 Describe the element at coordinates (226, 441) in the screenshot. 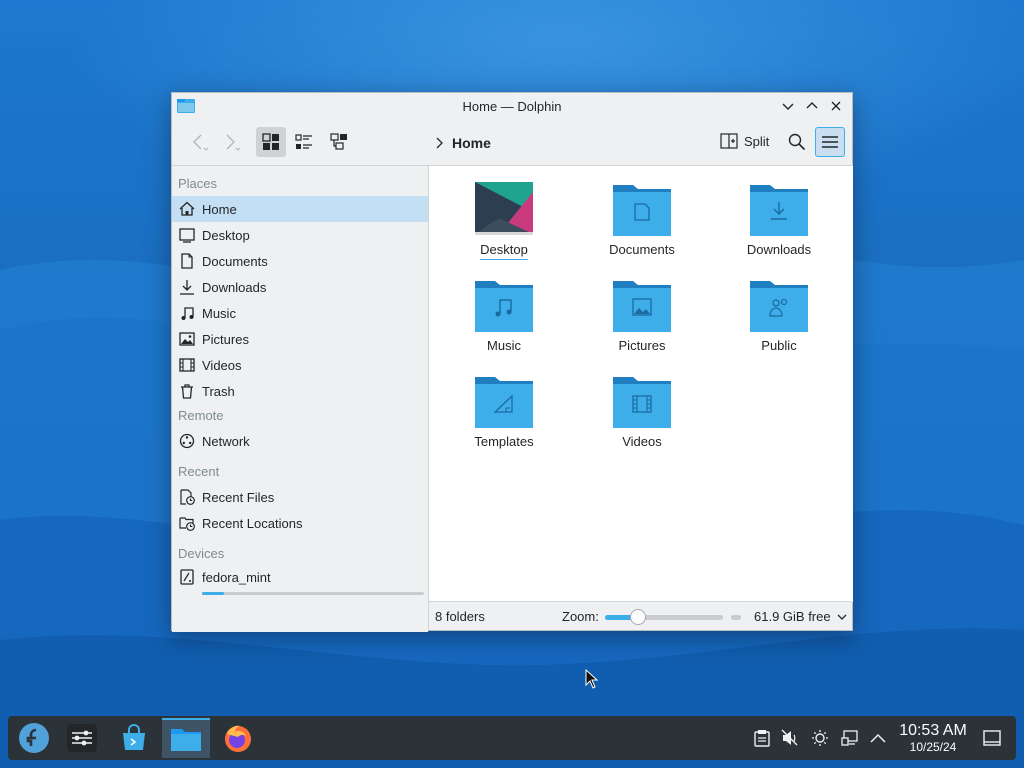

I see `sidebar-item-label: Network` at that location.